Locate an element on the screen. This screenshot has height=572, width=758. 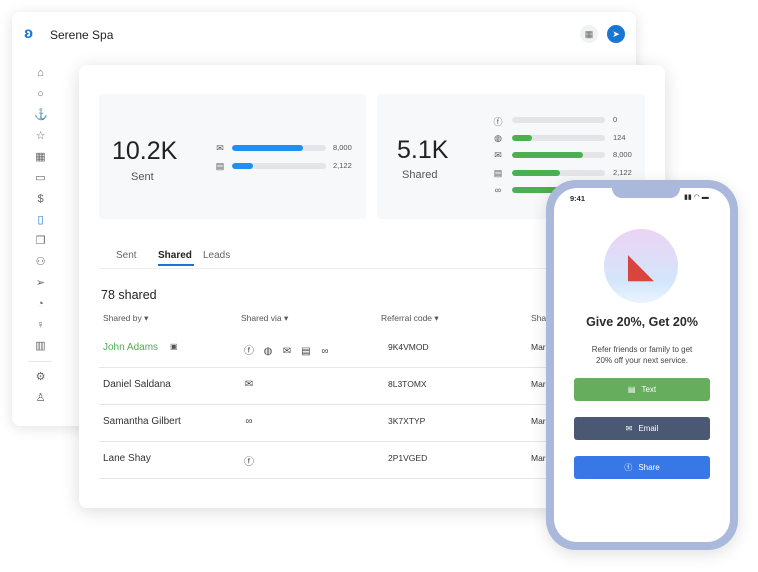
settings-icon: ⚙ is located at coordinates (40, 377).